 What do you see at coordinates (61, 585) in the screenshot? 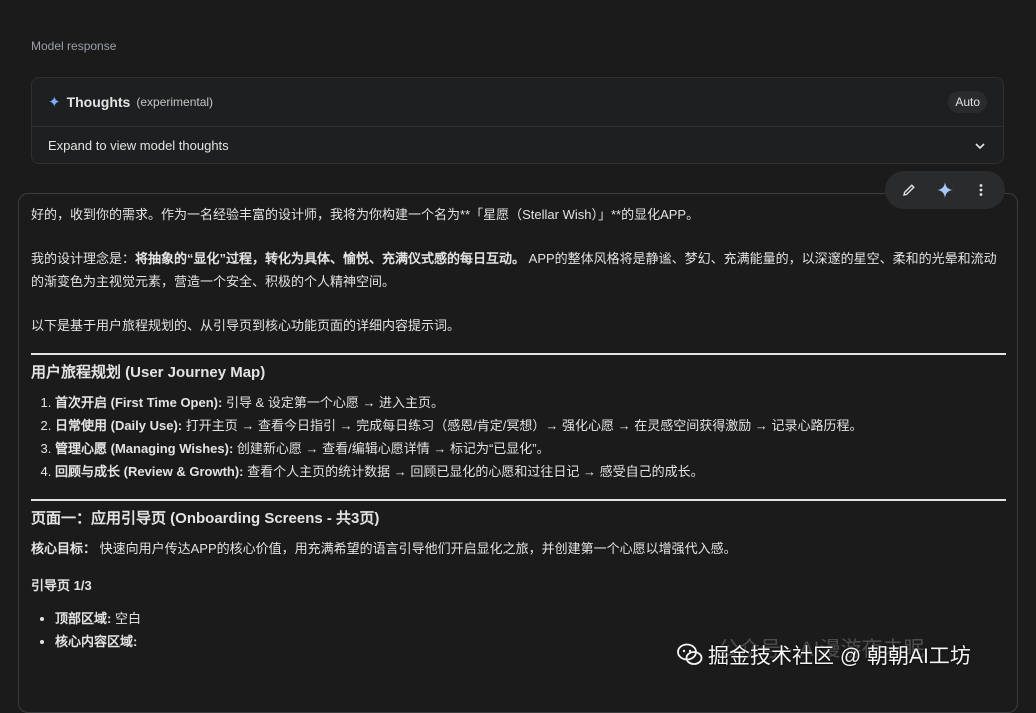
I see `onboarding-subheading: 引导页 1/3` at bounding box center [61, 585].